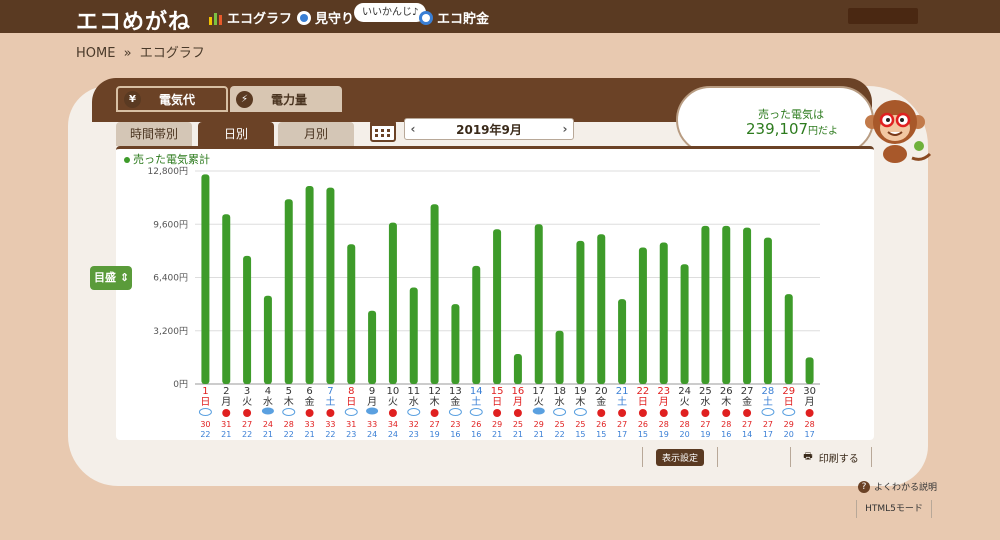 The image size is (1000, 540). What do you see at coordinates (777, 129) in the screenshot?
I see `sold-amount-value: 239,107` at bounding box center [777, 129].